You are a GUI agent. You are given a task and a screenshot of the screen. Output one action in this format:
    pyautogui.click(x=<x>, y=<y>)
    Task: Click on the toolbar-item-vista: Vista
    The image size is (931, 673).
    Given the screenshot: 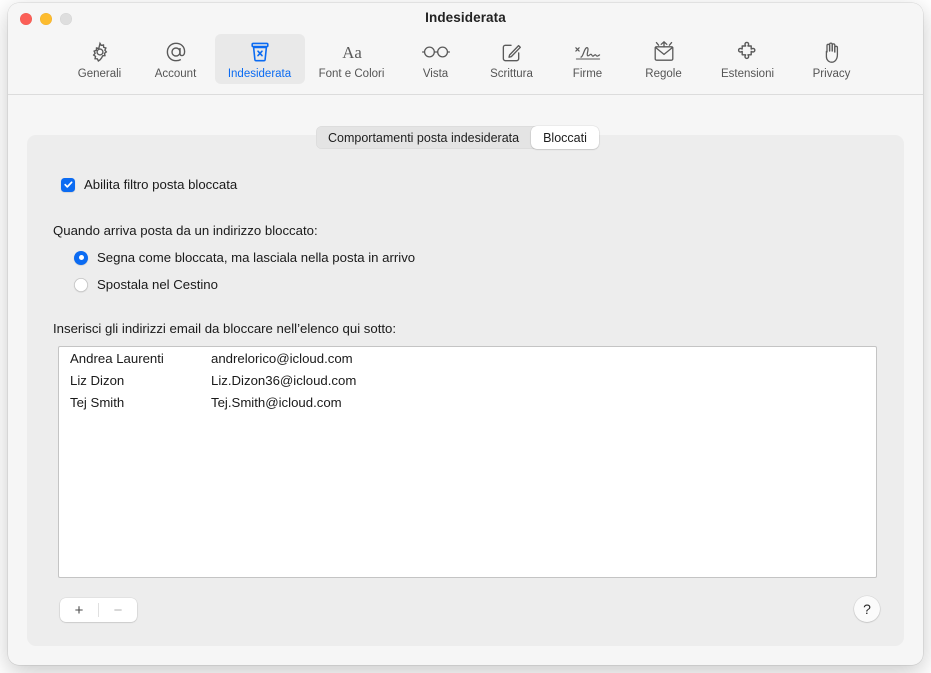 What is the action you would take?
    pyautogui.click(x=436, y=59)
    